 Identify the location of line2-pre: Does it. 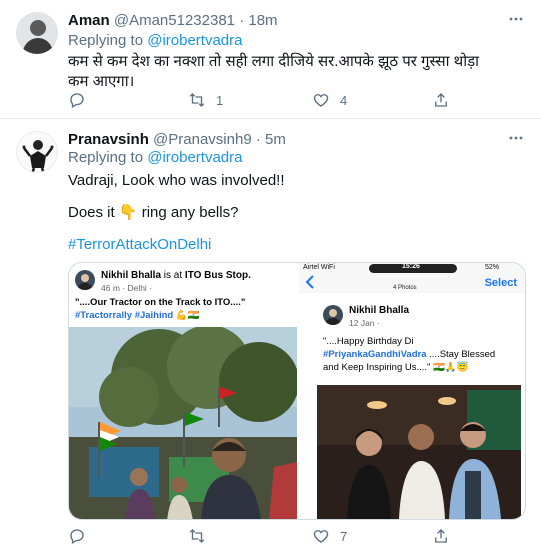
(91, 212).